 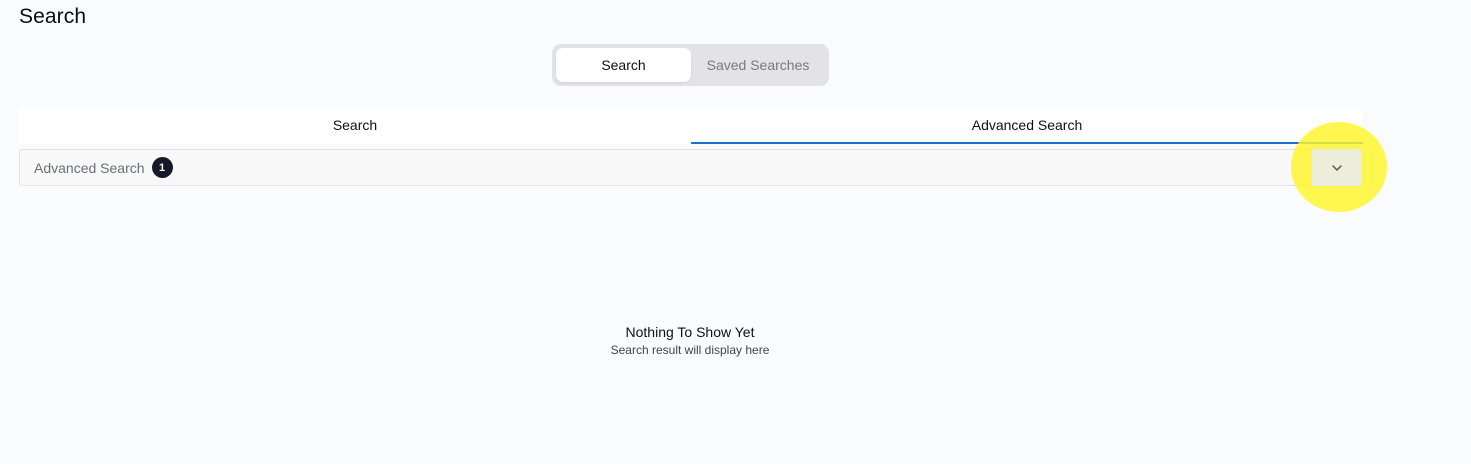 I want to click on page-title: Search, so click(x=53, y=16).